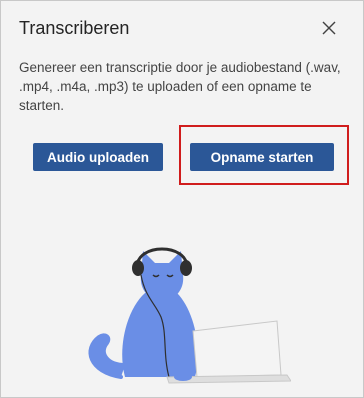 Image resolution: width=364 pixels, height=398 pixels. Describe the element at coordinates (264, 155) in the screenshot. I see `highlight-box` at that location.